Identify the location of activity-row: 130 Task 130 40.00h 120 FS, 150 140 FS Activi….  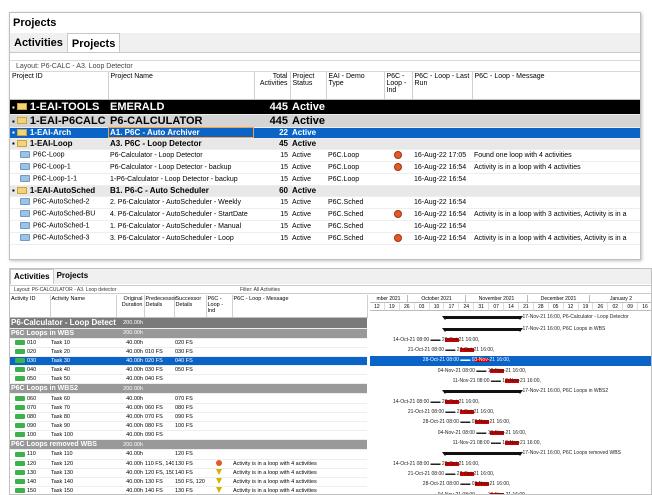
(188, 473).